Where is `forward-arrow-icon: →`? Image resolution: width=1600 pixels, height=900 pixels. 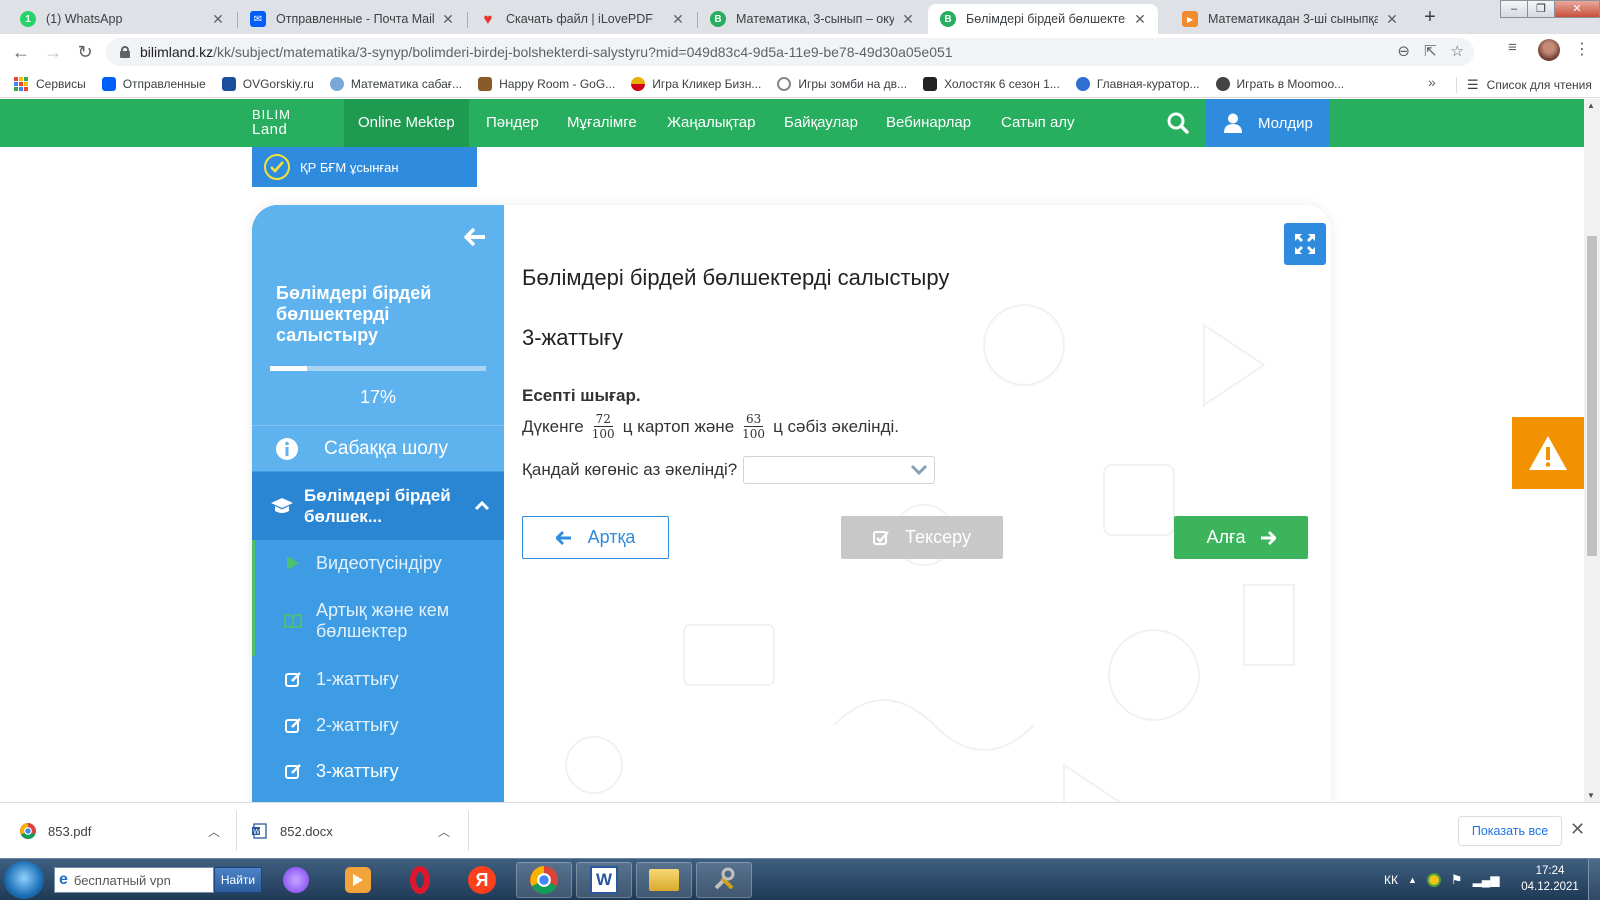
forward-arrow-icon: → is located at coordinates (53, 53).